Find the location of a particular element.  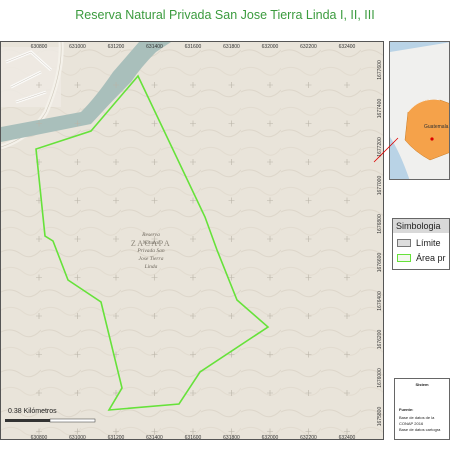

x-tick-label-top: 630800 is located at coordinates (39, 47).